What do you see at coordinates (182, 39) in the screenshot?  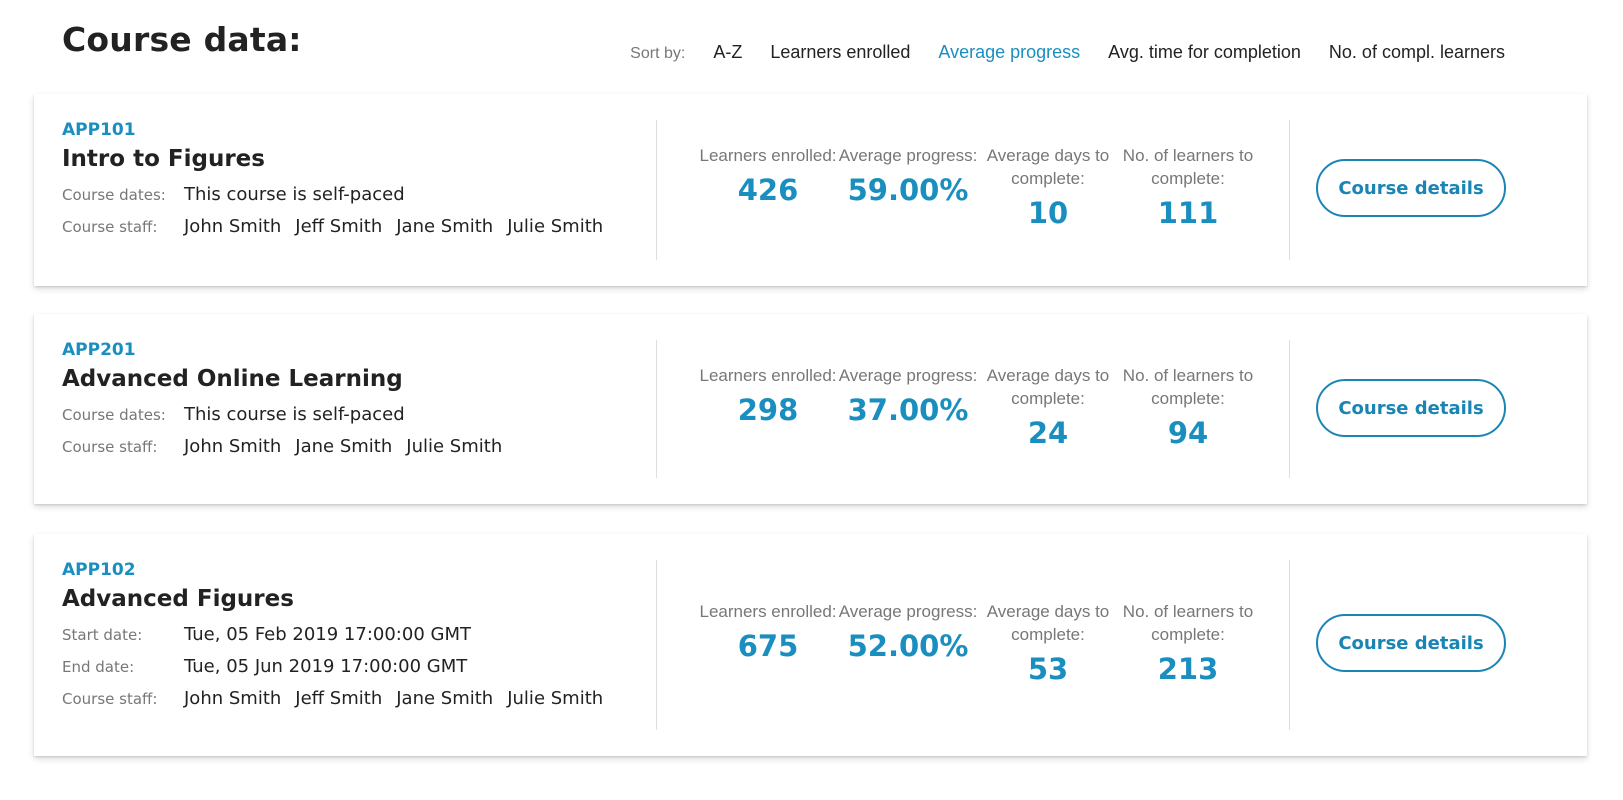 I see `page-title: Course data:` at bounding box center [182, 39].